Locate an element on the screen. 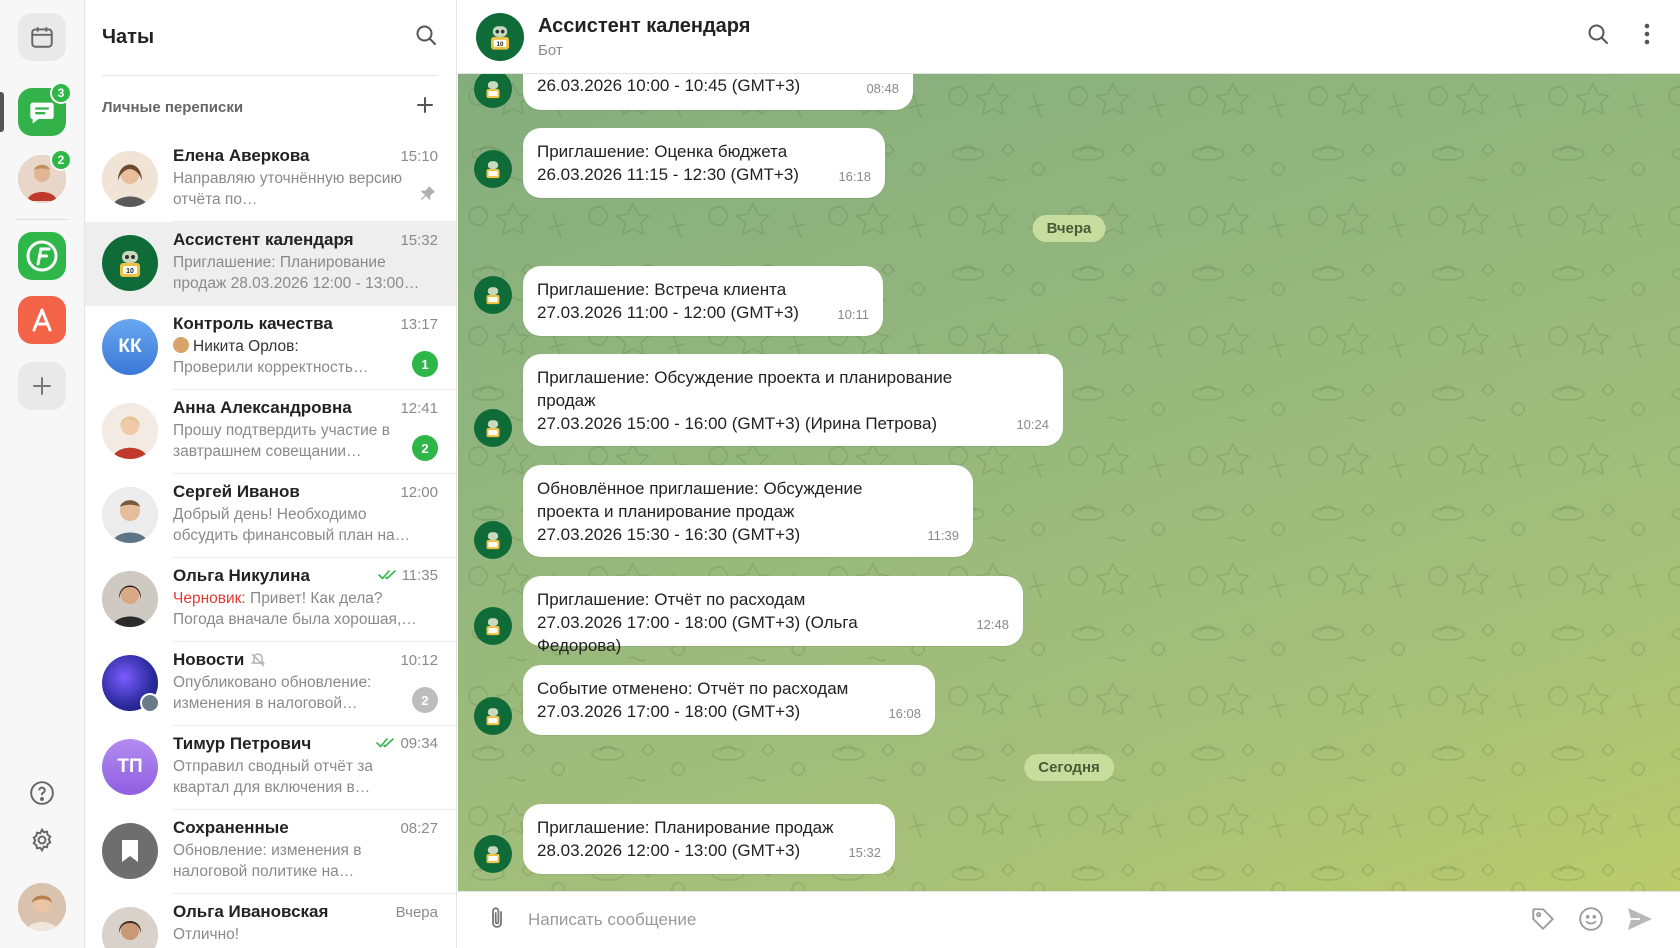 This screenshot has height=948, width=1680. bot-avatar: 10 is located at coordinates (500, 36).